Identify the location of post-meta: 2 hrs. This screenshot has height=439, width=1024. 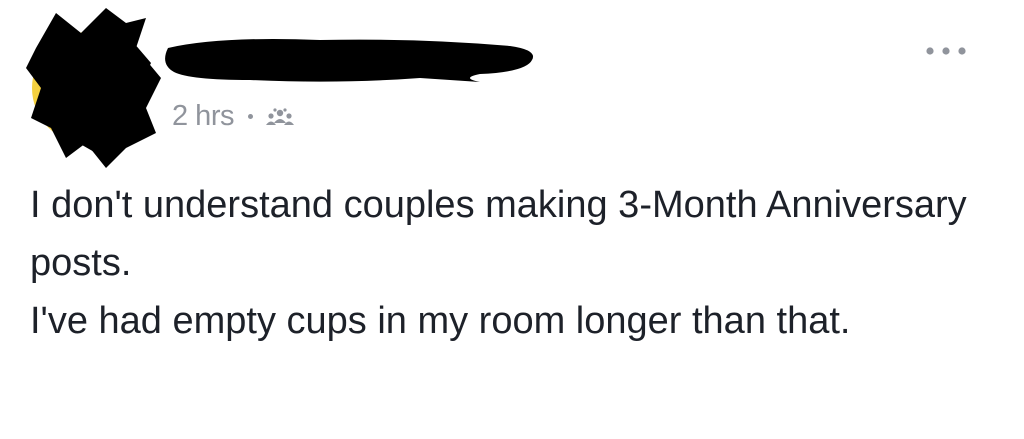
(233, 116).